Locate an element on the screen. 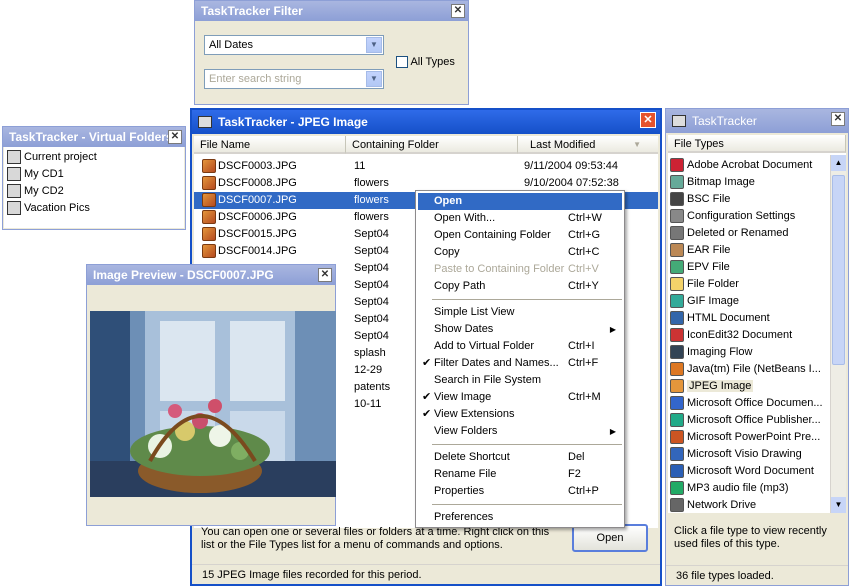  checkbox-box is located at coordinates (402, 62).